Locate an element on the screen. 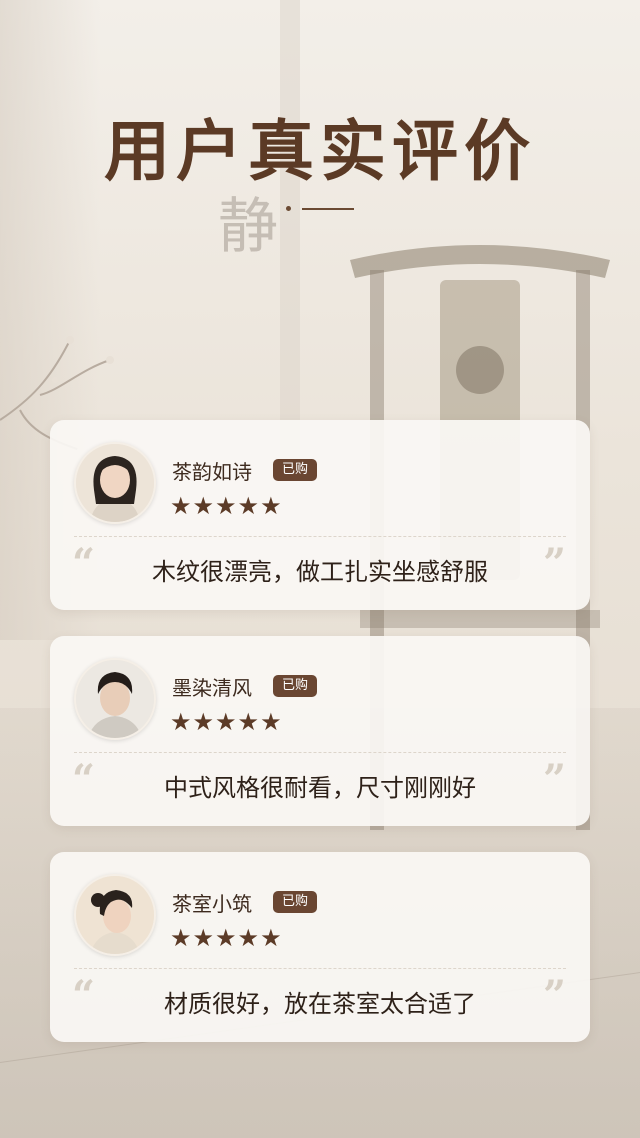  reviewer-name: 茶韵如诗 is located at coordinates (212, 472).